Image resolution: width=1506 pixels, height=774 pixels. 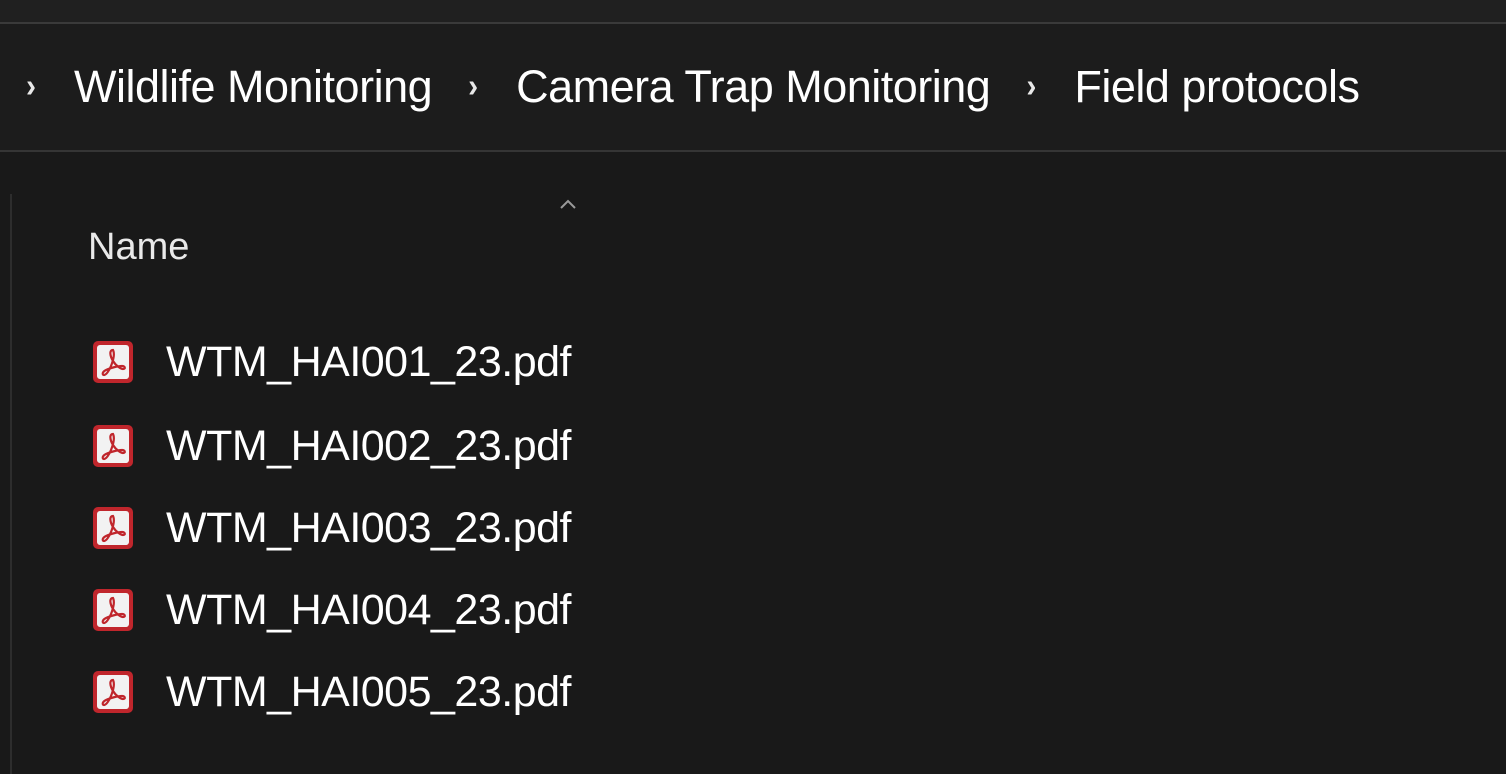 What do you see at coordinates (11, 484) in the screenshot?
I see `pane-divider` at bounding box center [11, 484].